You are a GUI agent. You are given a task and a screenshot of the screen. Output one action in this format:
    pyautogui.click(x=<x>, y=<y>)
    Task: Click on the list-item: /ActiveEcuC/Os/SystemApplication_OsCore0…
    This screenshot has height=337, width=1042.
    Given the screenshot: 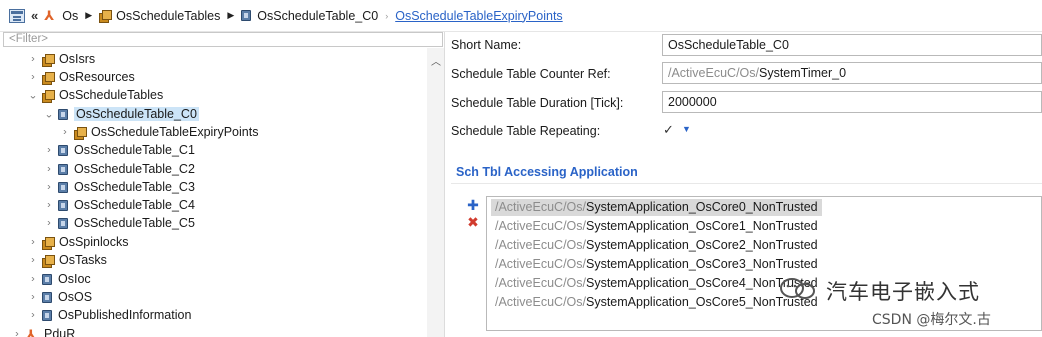 What is the action you would take?
    pyautogui.click(x=656, y=207)
    